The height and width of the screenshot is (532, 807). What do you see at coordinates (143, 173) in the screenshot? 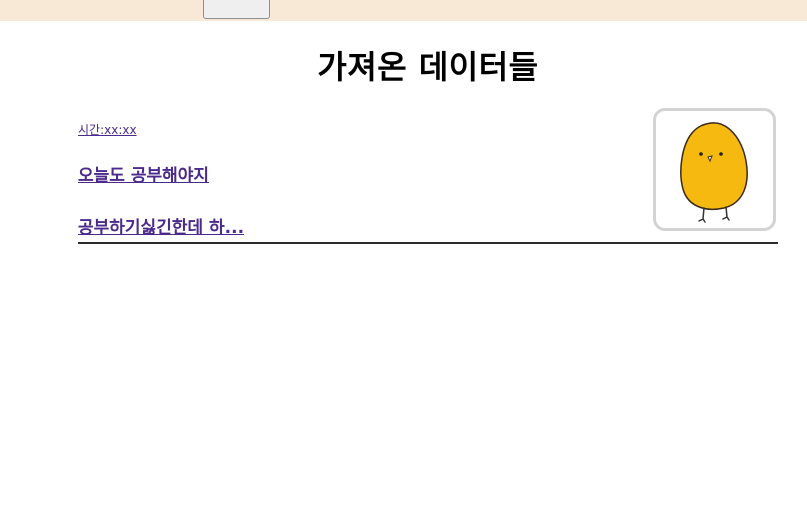
I see `post-title-link: 오늘도 공부해야지` at bounding box center [143, 173].